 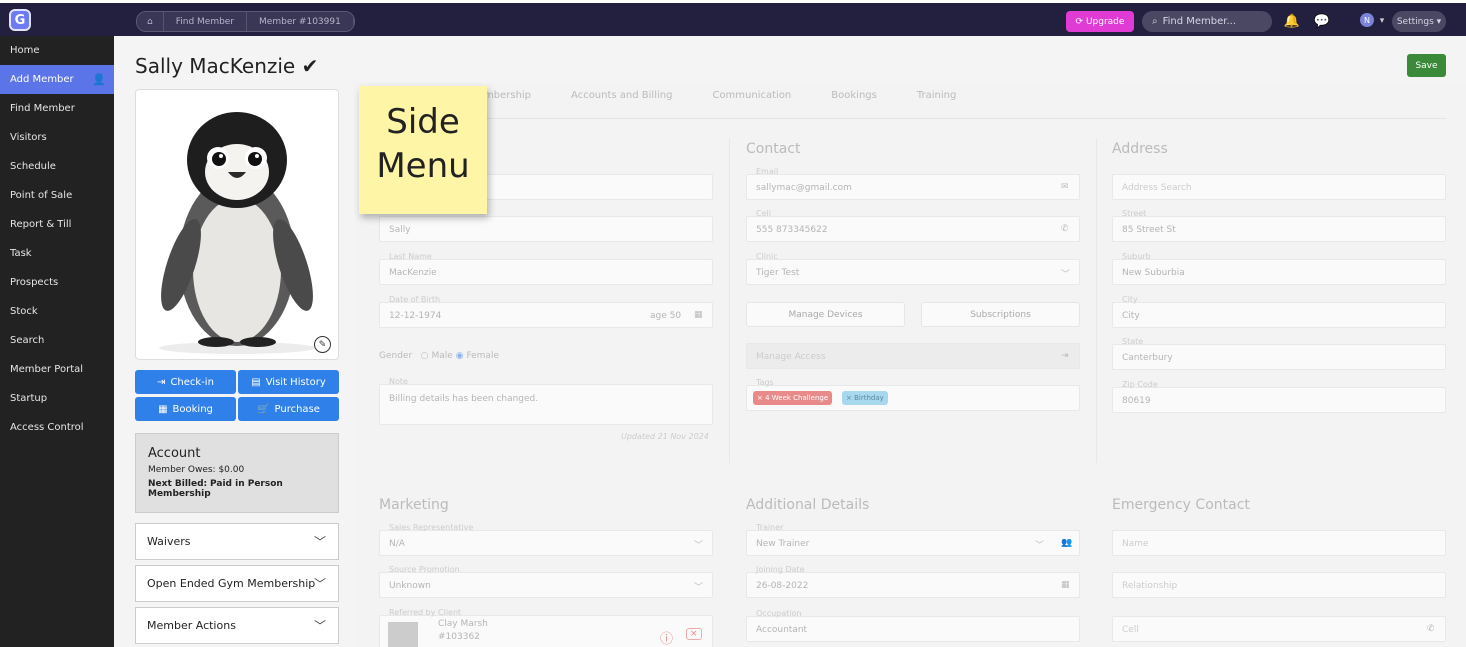 What do you see at coordinates (322, 344) in the screenshot?
I see `pencil-icon: ✎` at bounding box center [322, 344].